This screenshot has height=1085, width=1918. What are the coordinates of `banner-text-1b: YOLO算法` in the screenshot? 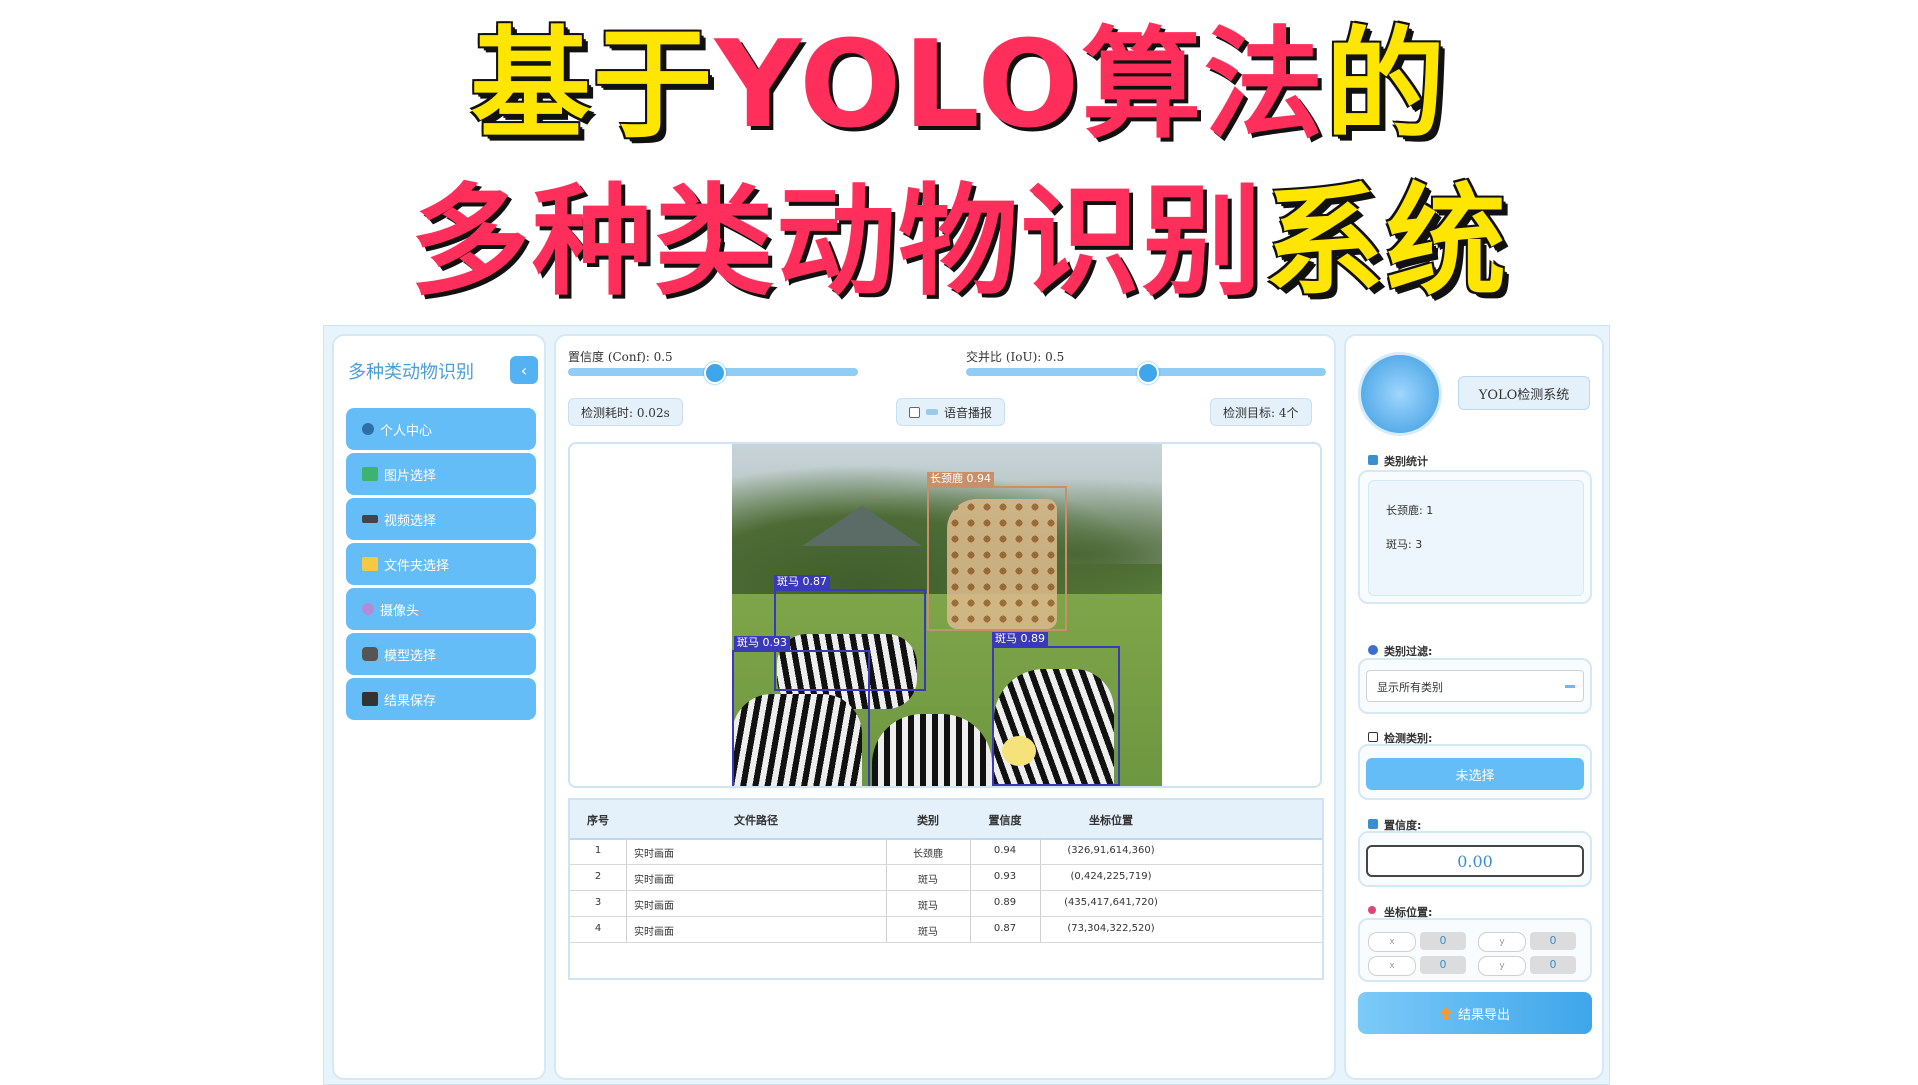 It's located at (1020, 85).